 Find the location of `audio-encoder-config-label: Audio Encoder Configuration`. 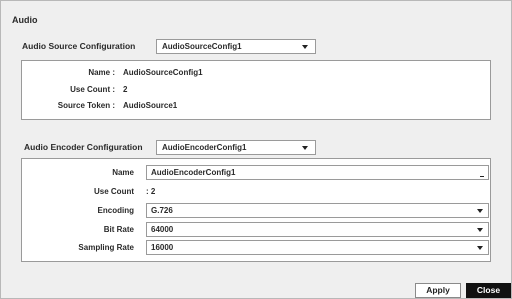

audio-encoder-config-label: Audio Encoder Configuration is located at coordinates (83, 147).